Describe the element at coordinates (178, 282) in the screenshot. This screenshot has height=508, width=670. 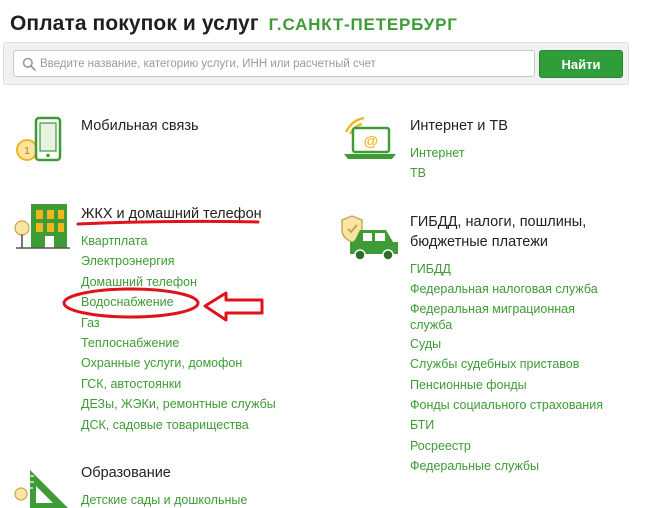
I see `link-home-phone: Домашний телефон` at that location.